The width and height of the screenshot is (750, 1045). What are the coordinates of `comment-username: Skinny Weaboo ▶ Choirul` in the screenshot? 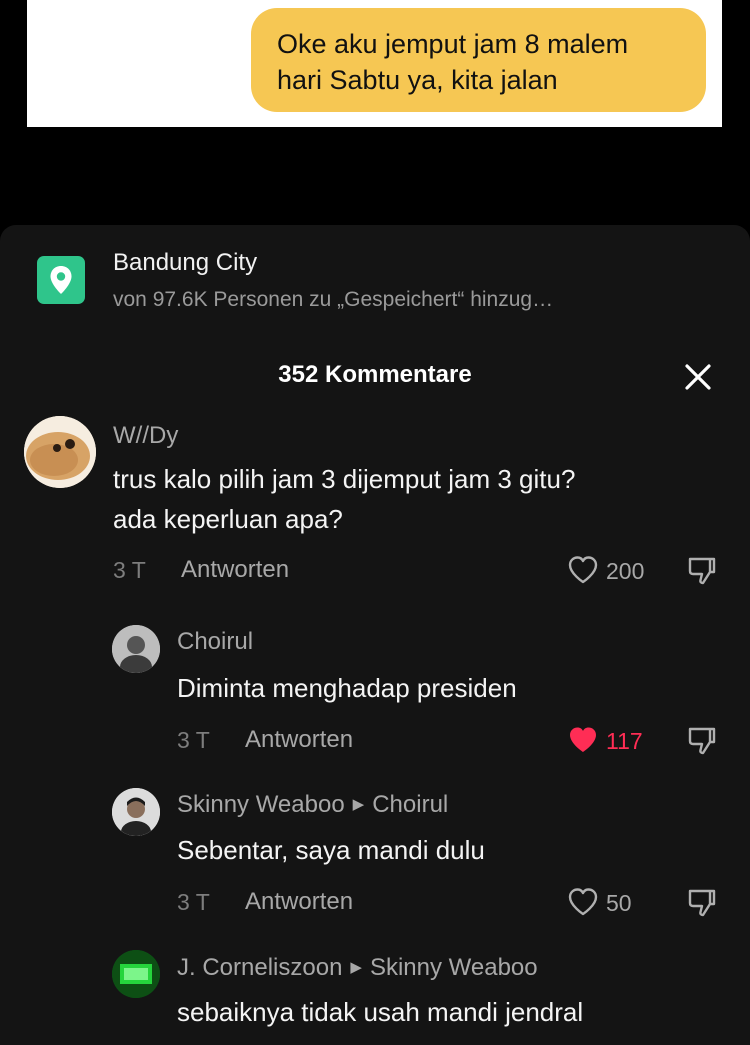 It's located at (312, 805).